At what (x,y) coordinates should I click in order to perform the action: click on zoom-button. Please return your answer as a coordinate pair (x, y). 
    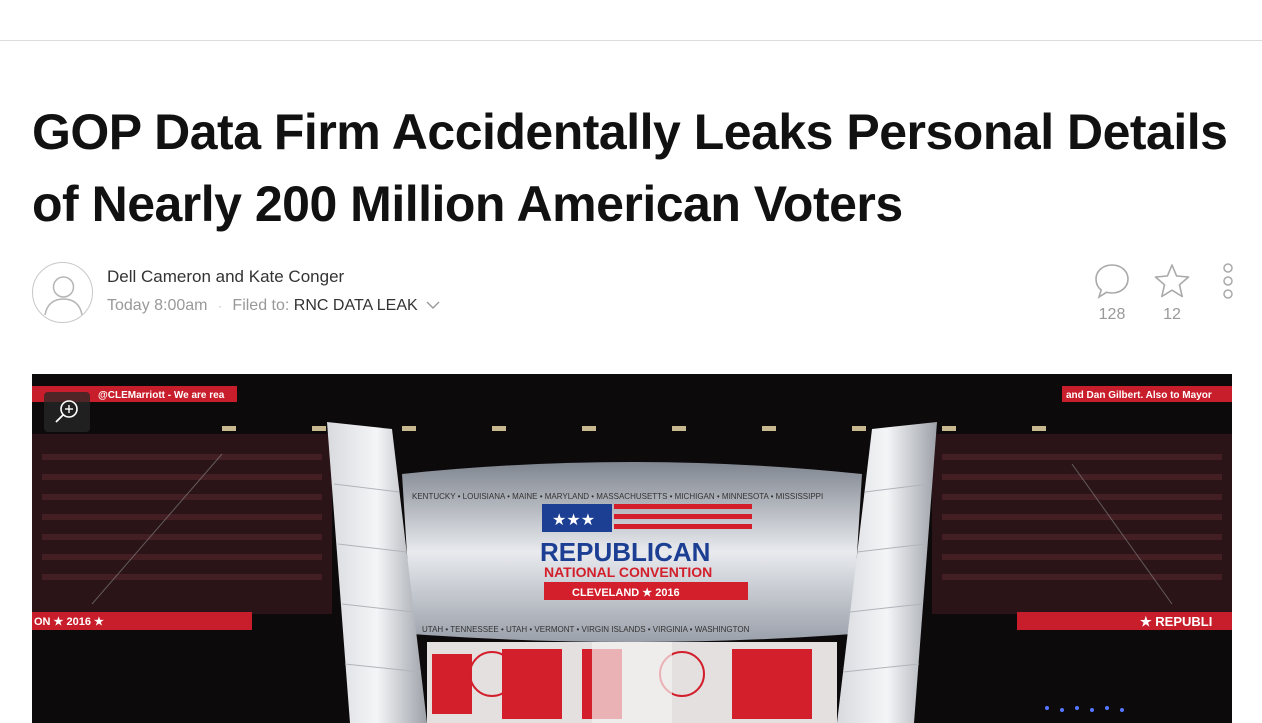
    Looking at the image, I should click on (67, 412).